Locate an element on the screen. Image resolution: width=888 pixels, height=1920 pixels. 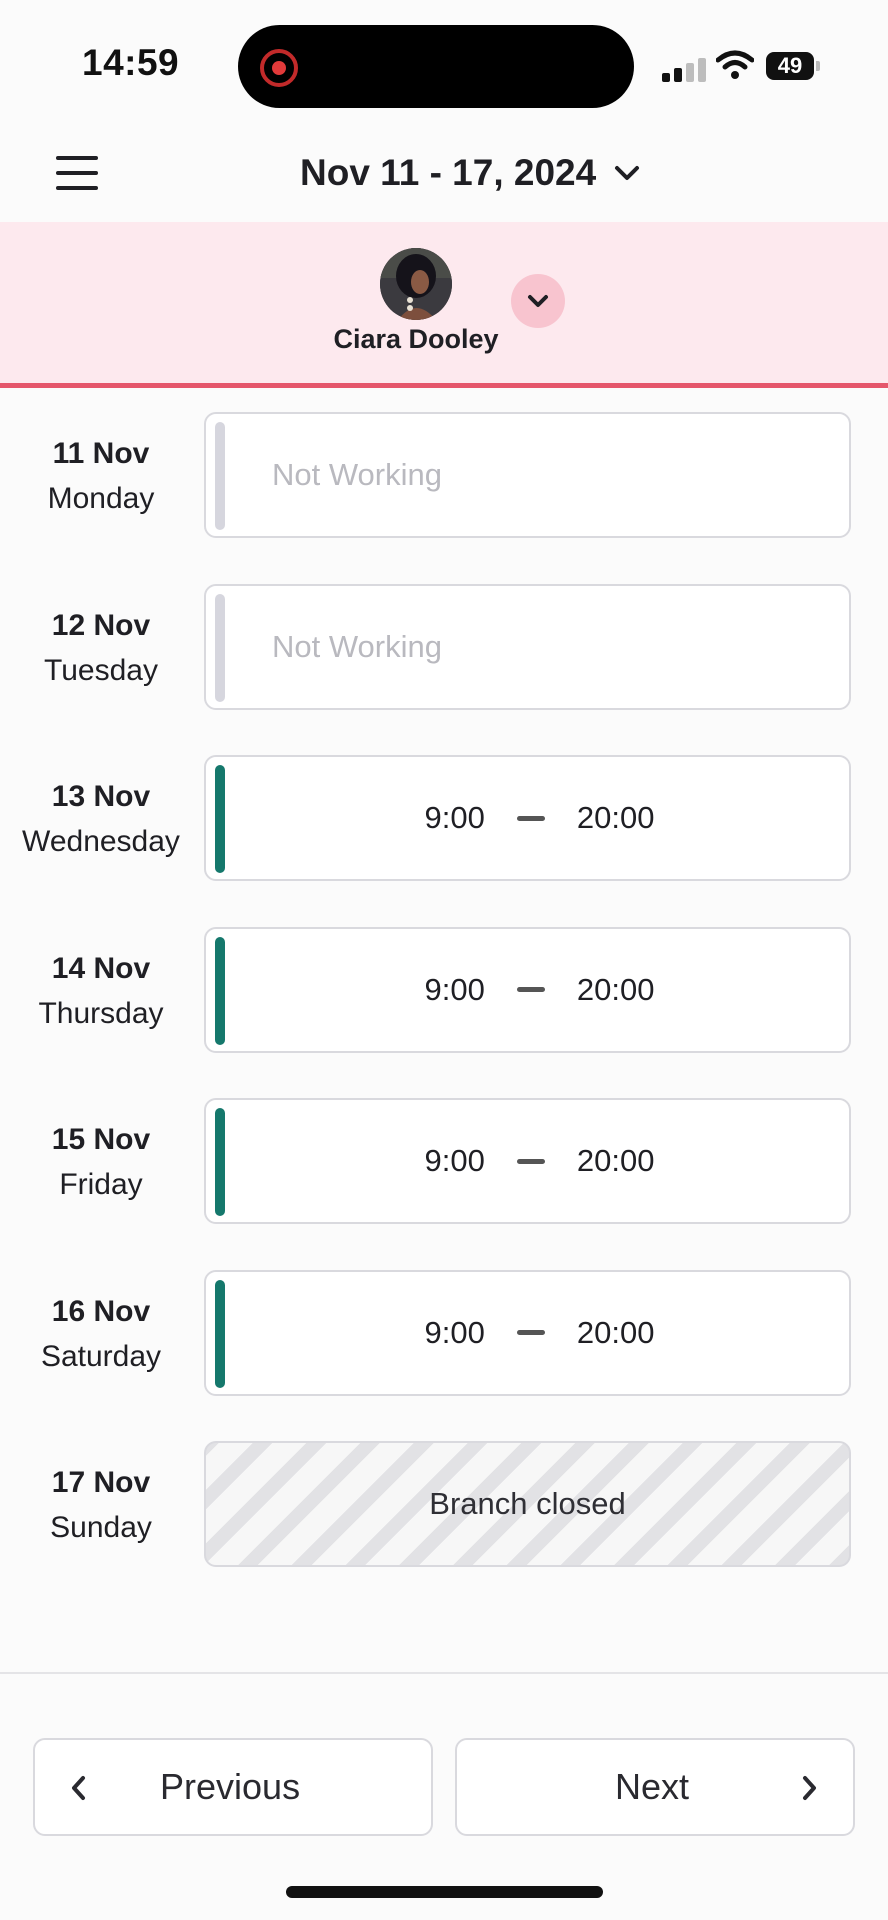
branch-closed-label: Branch closed is located at coordinates (527, 1503).